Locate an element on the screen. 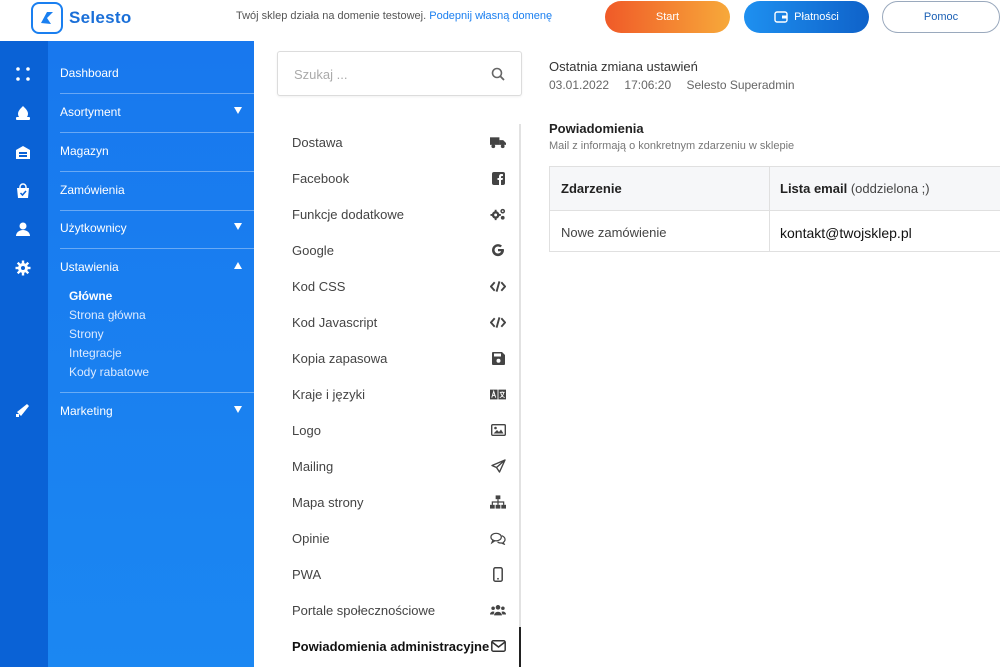 The height and width of the screenshot is (667, 1000). settings-item-extra-features: Funkcje dodatkowe is located at coordinates (399, 214).